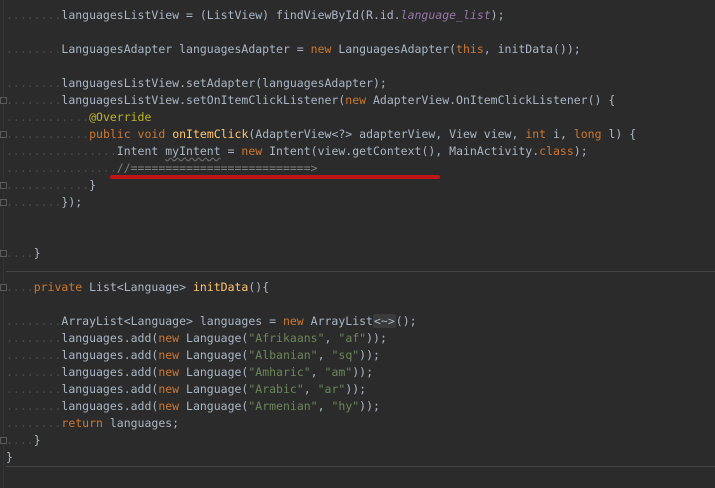  Describe the element at coordinates (283, 355) in the screenshot. I see `code-string: "Albanian"` at that location.